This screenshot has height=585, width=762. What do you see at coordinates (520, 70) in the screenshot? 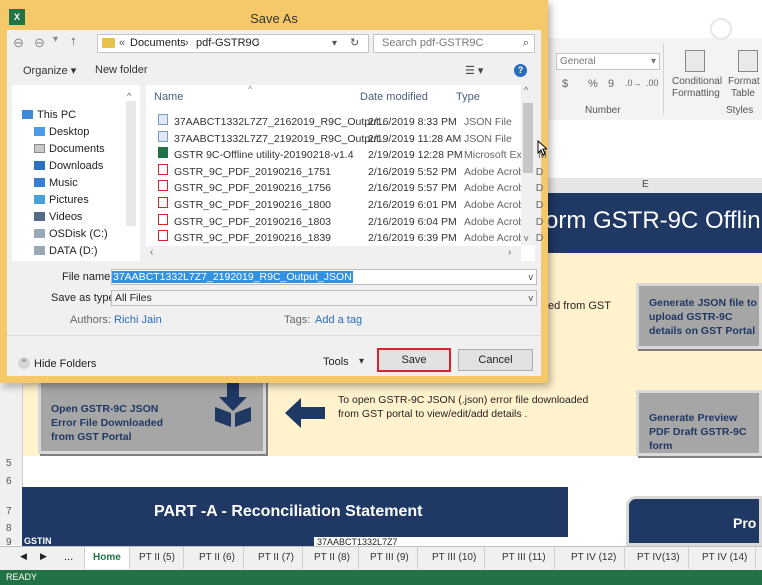
I see `help-icon: ?` at bounding box center [520, 70].